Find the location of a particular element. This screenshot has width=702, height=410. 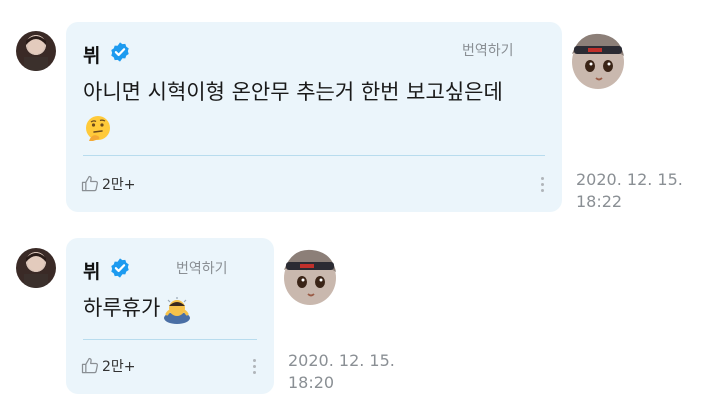

bowing-person-icon is located at coordinates (177, 310).